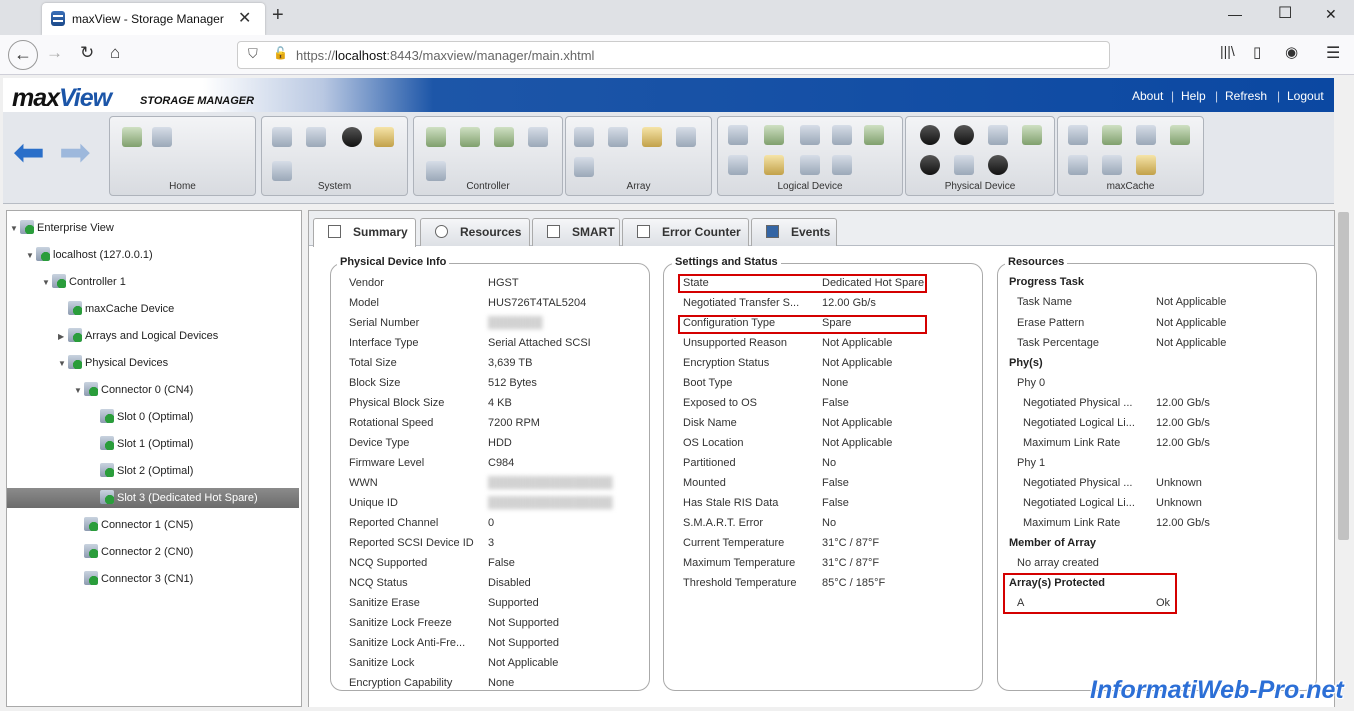 The height and width of the screenshot is (711, 1354). Describe the element at coordinates (470, 137) in the screenshot. I see `controller-tools-icon` at that location.